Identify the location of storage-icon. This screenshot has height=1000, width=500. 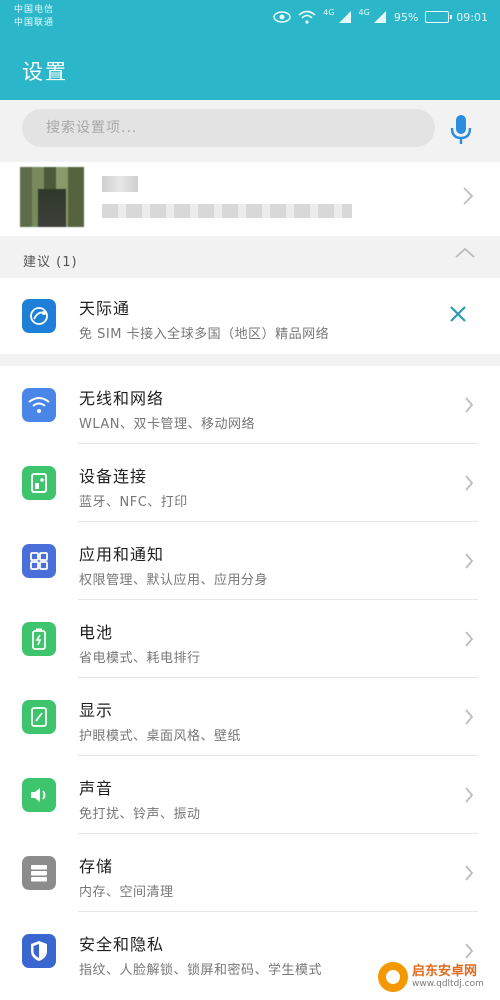
(39, 873).